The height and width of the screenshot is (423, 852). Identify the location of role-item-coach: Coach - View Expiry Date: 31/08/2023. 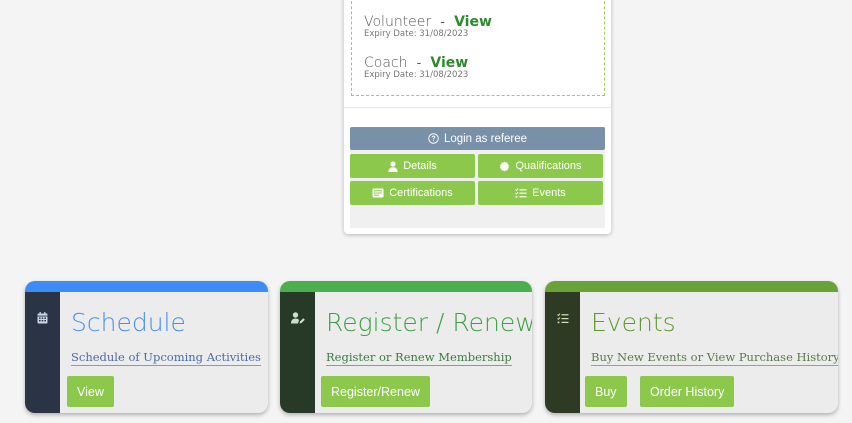
(416, 66).